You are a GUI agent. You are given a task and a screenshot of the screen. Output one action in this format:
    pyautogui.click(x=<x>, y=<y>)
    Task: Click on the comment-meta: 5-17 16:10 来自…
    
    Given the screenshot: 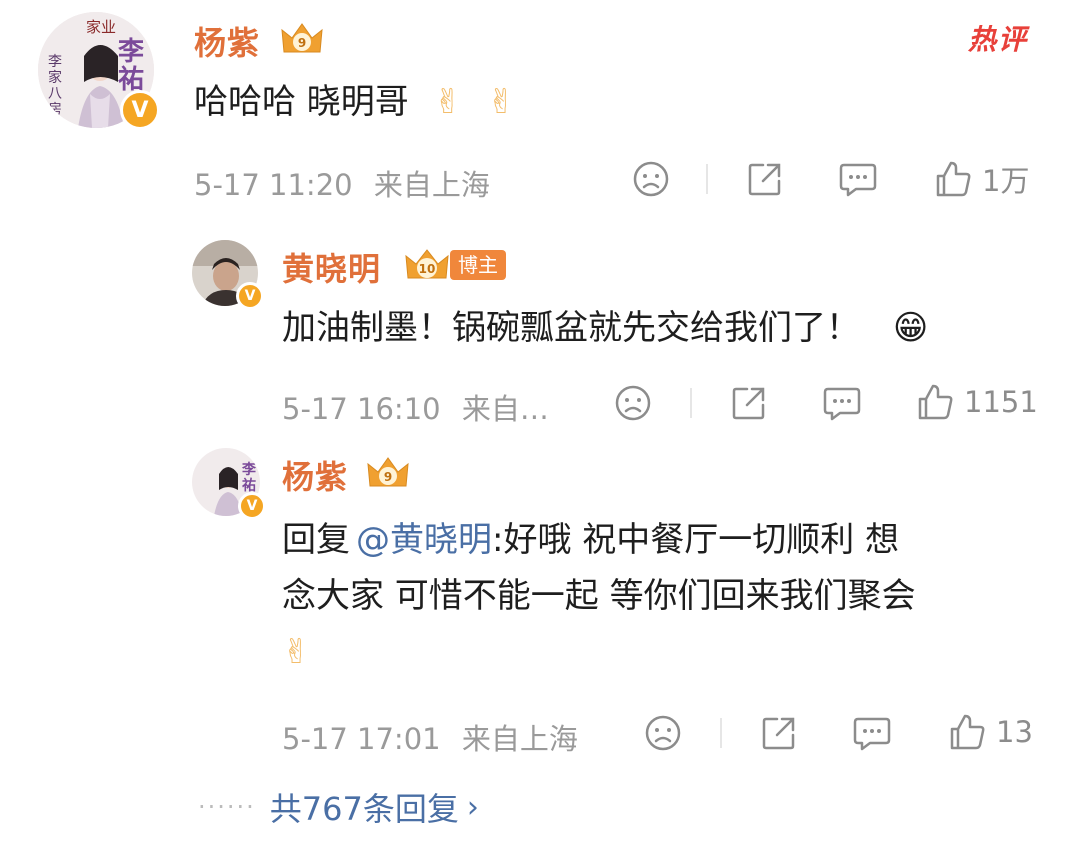 What is the action you would take?
    pyautogui.click(x=415, y=407)
    